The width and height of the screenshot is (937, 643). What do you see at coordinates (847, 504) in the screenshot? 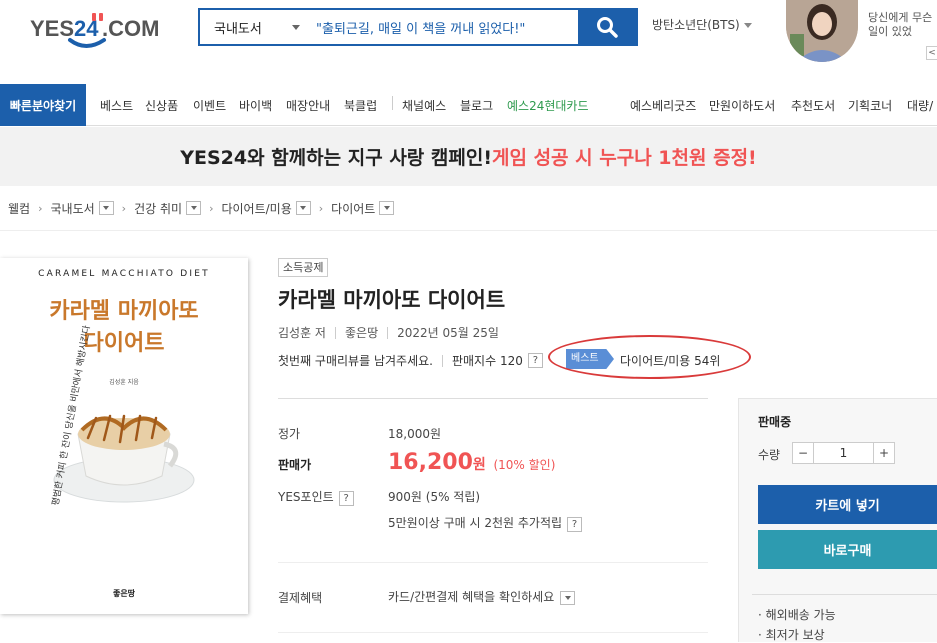
I see `add-to-cart-button: 카트에 넣기` at bounding box center [847, 504].